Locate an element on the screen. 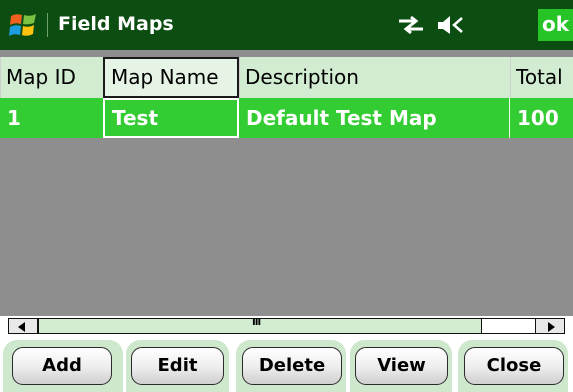 This screenshot has height=392, width=573. horizontal-scrollbar: III is located at coordinates (286, 326).